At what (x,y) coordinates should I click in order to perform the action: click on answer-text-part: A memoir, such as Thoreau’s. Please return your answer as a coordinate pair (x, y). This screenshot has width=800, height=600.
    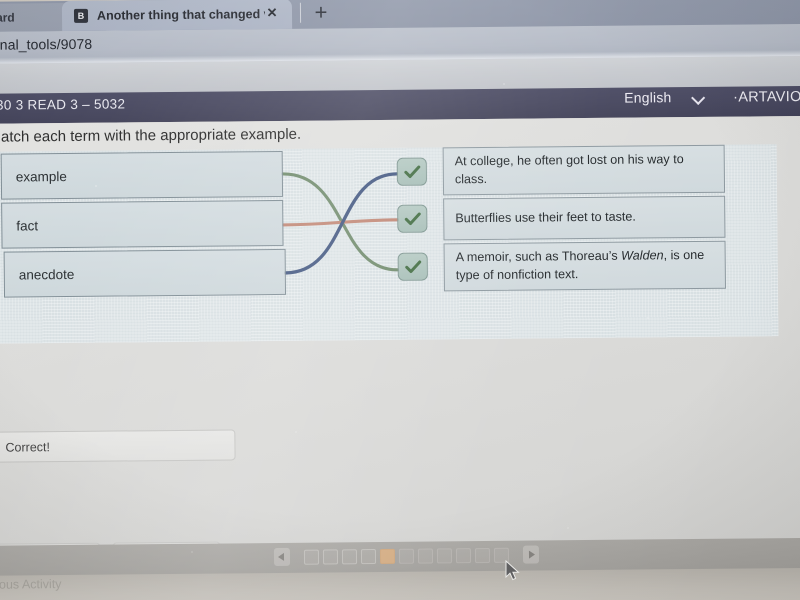
    Looking at the image, I should click on (538, 256).